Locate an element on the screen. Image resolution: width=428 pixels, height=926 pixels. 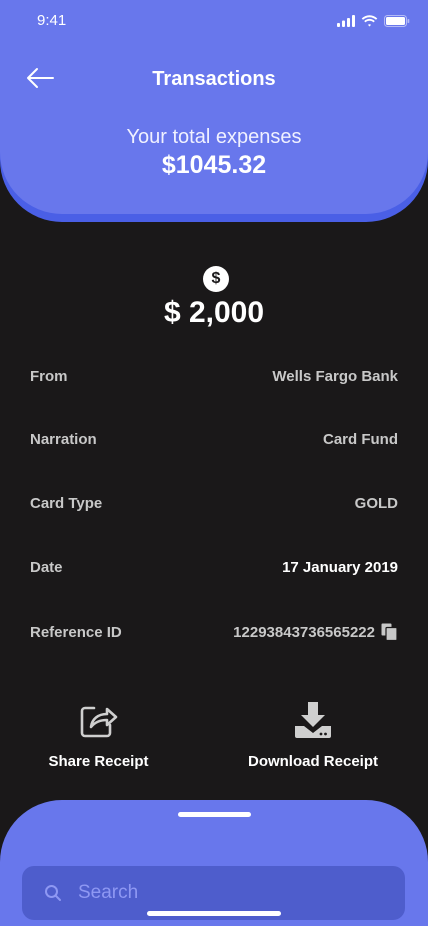
detail-row-reference-id: Reference ID 12293843736565222 is located at coordinates (214, 632).